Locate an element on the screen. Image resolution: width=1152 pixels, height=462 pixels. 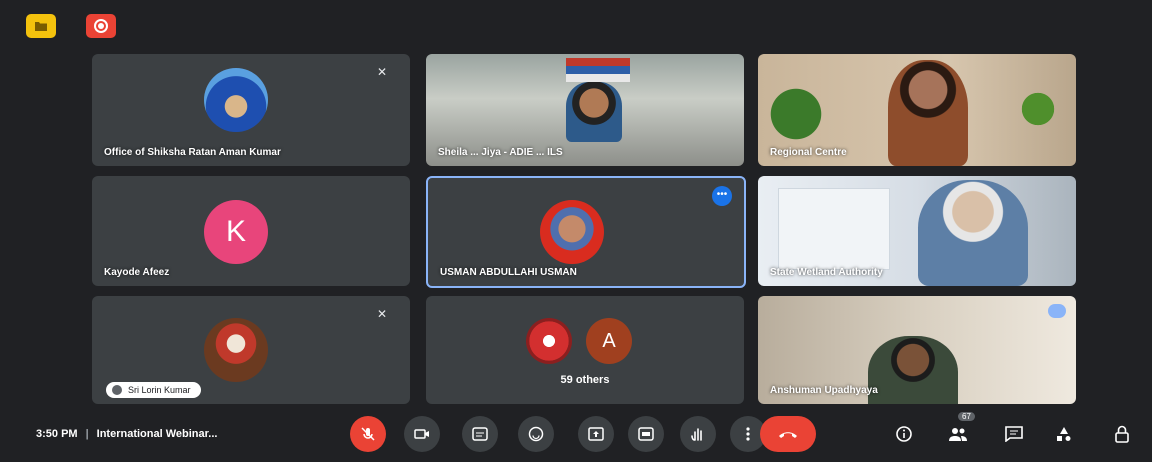
background-flag is located at coordinates (598, 70).